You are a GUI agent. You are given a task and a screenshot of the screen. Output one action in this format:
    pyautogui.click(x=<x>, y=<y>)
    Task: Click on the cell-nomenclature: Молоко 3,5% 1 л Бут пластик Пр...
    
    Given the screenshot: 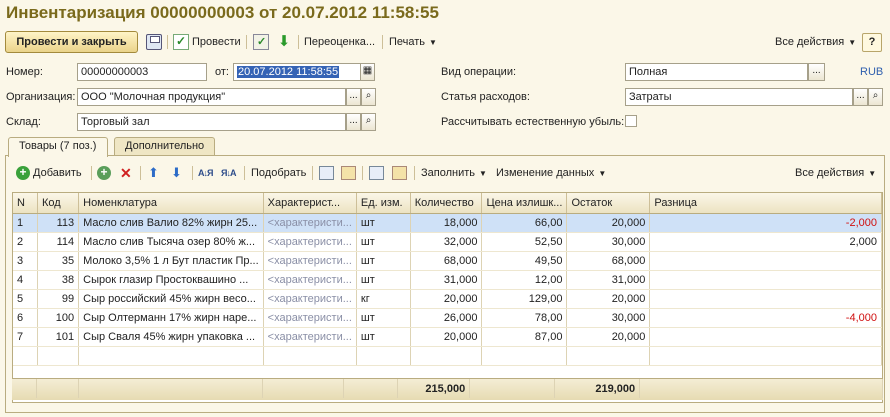 What is the action you would take?
    pyautogui.click(x=171, y=261)
    